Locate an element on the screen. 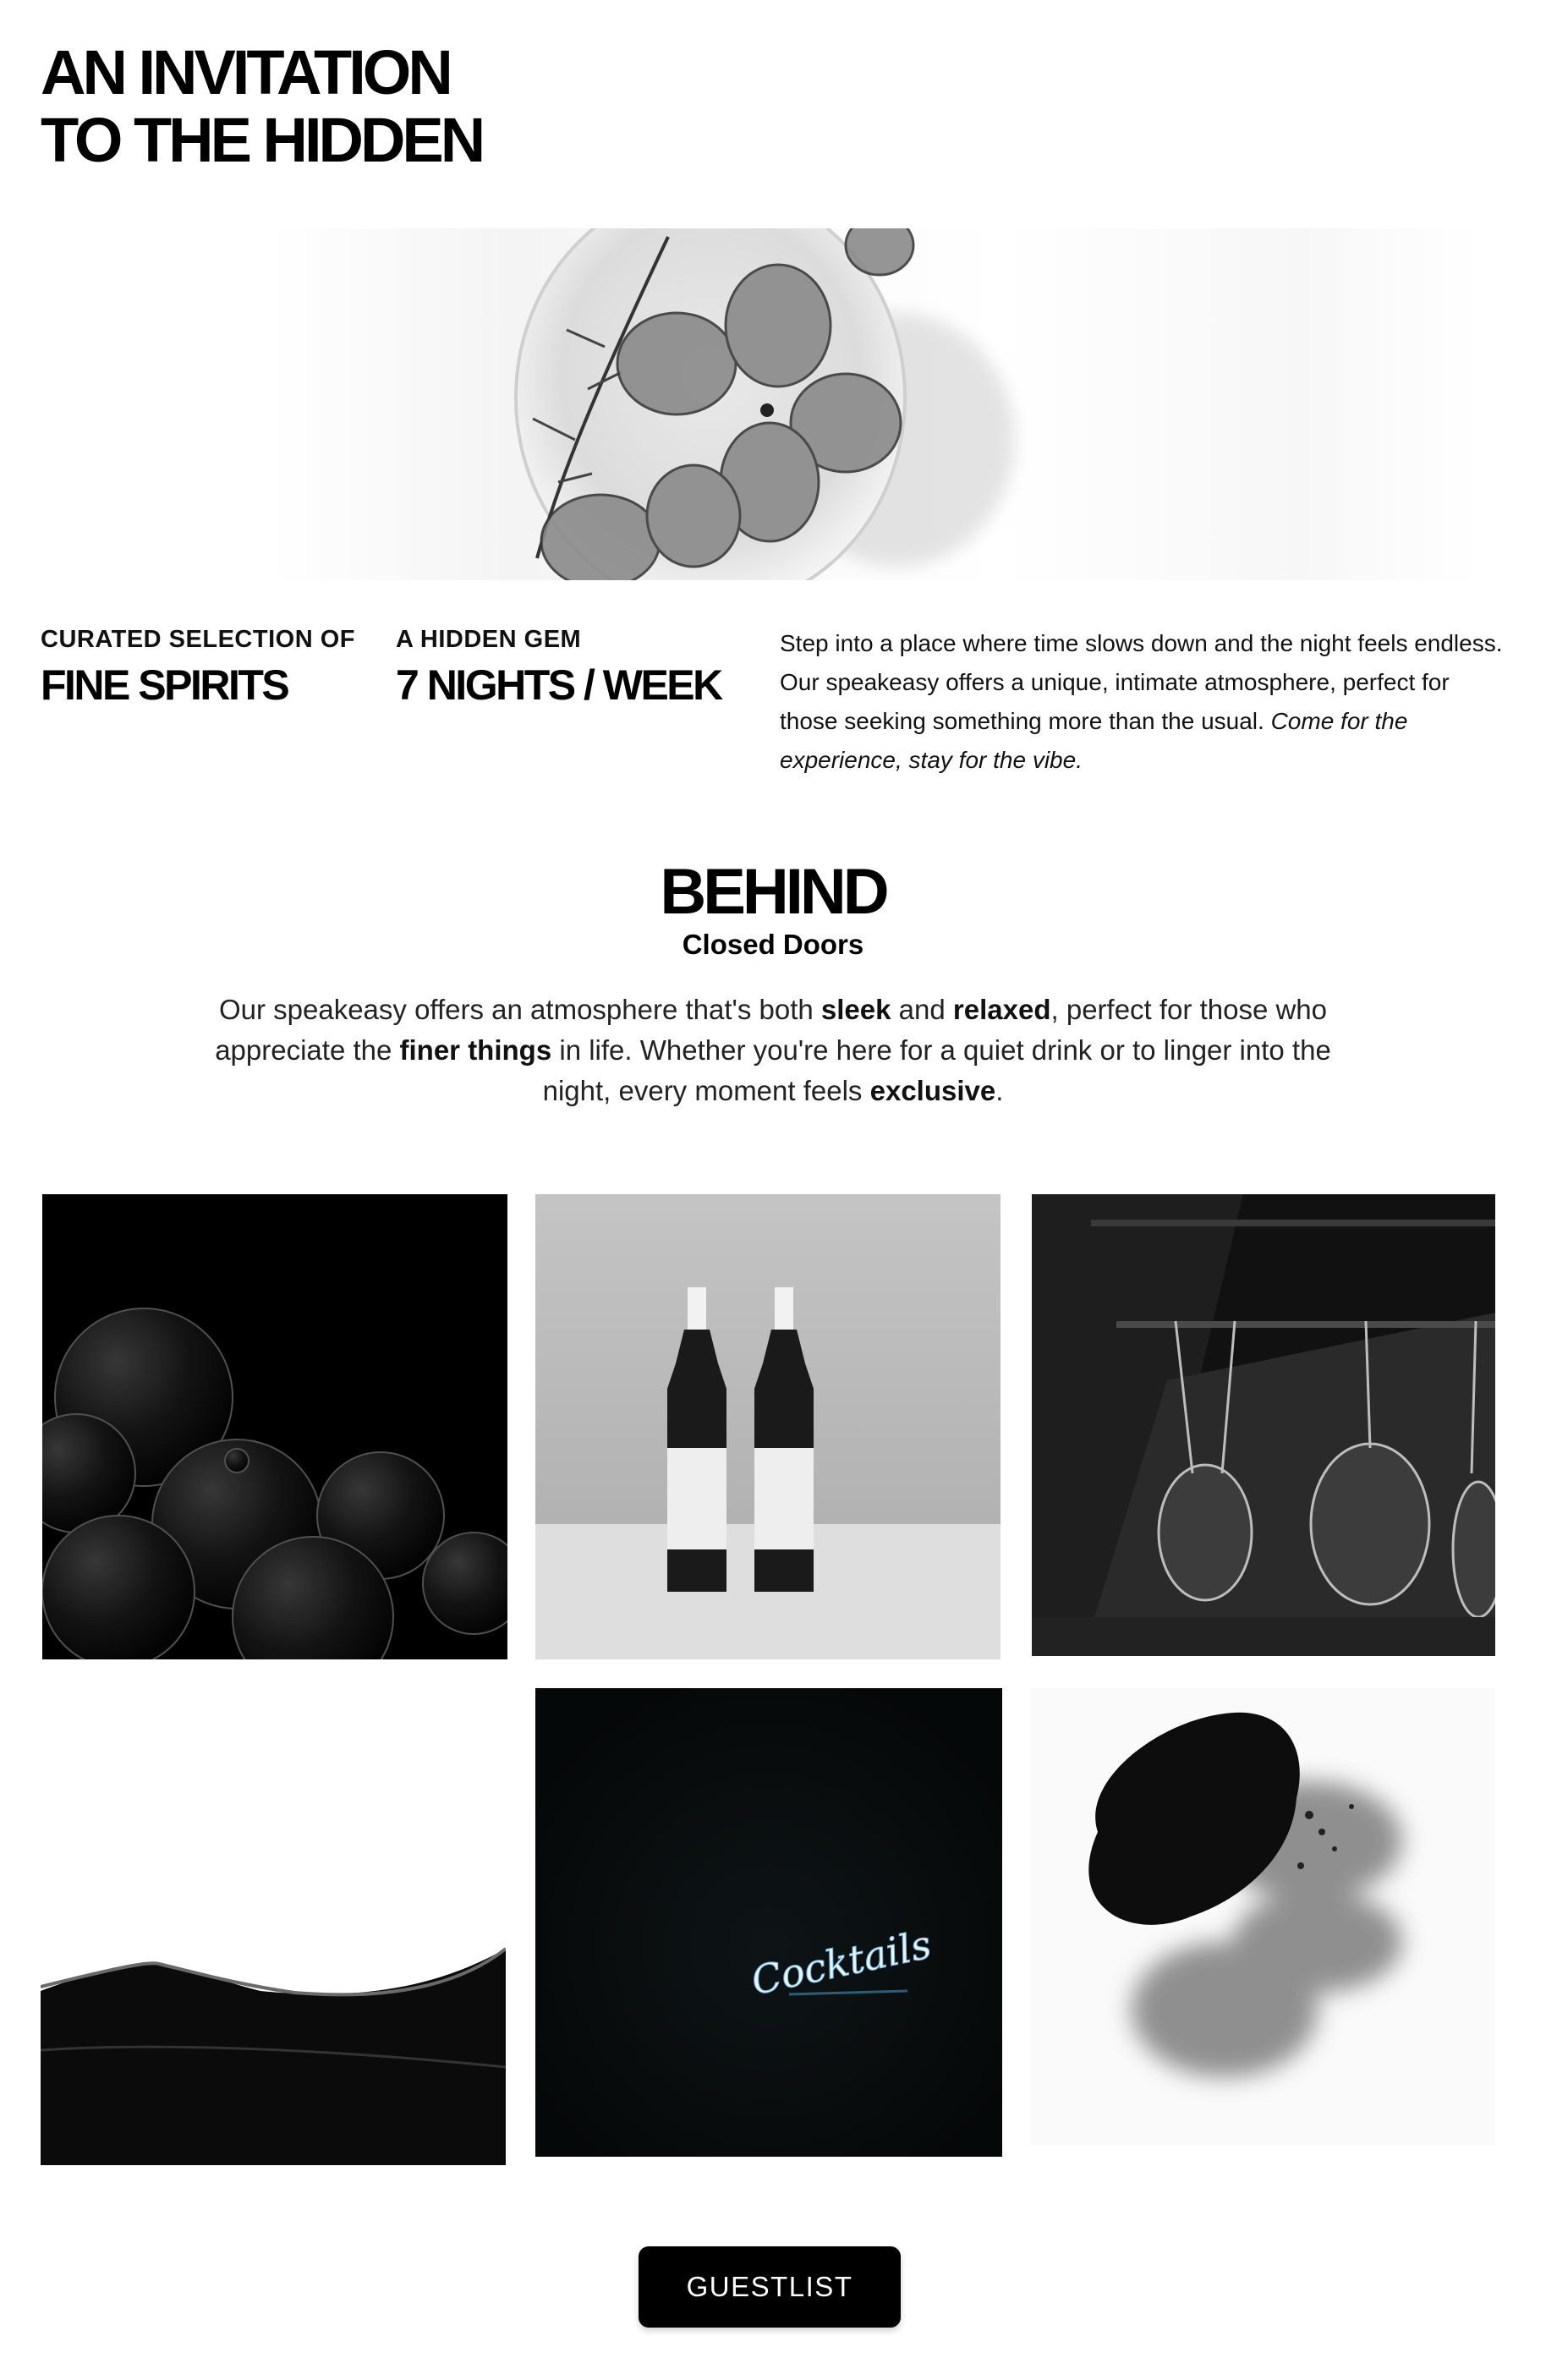 The image size is (1546, 2380). stat-value: FINE SPIRITS is located at coordinates (165, 685).